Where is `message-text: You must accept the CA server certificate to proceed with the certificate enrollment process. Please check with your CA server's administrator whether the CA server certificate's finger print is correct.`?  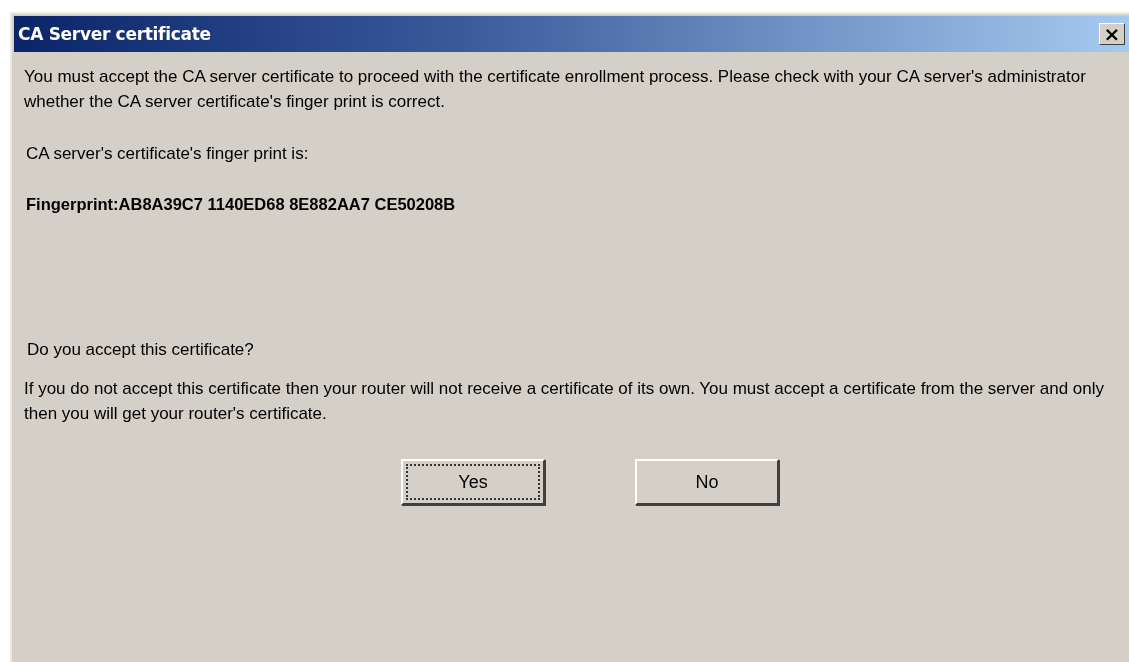
message-text: You must accept the CA server certificate to proceed with the certificate enrollment process. Please check with your CA server's administrator whether the CA server certificate's finger print is correct. is located at coordinates (555, 89).